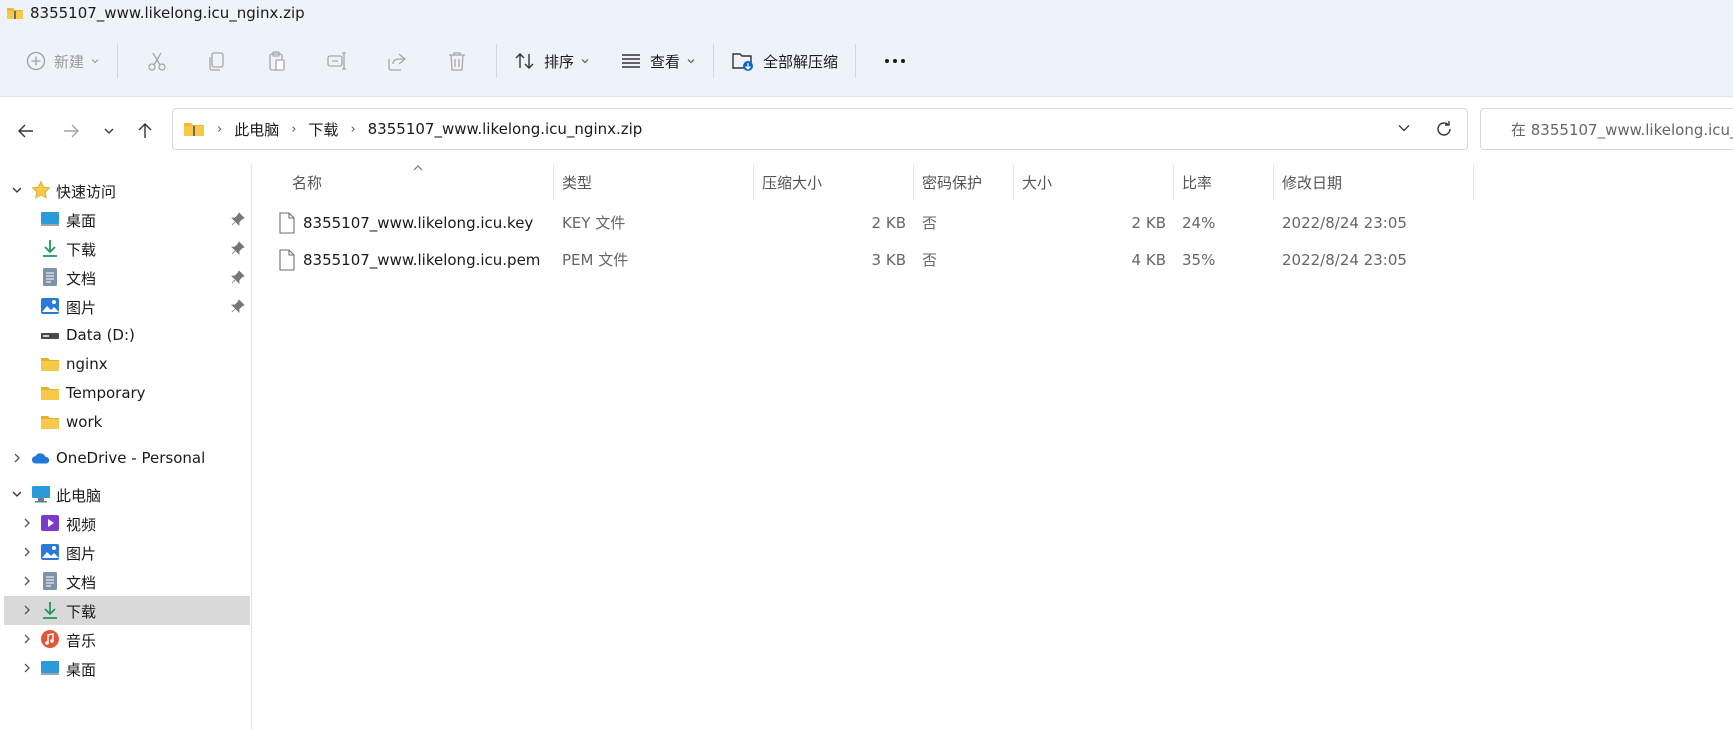  Describe the element at coordinates (71, 131) in the screenshot. I see `forward-button` at that location.